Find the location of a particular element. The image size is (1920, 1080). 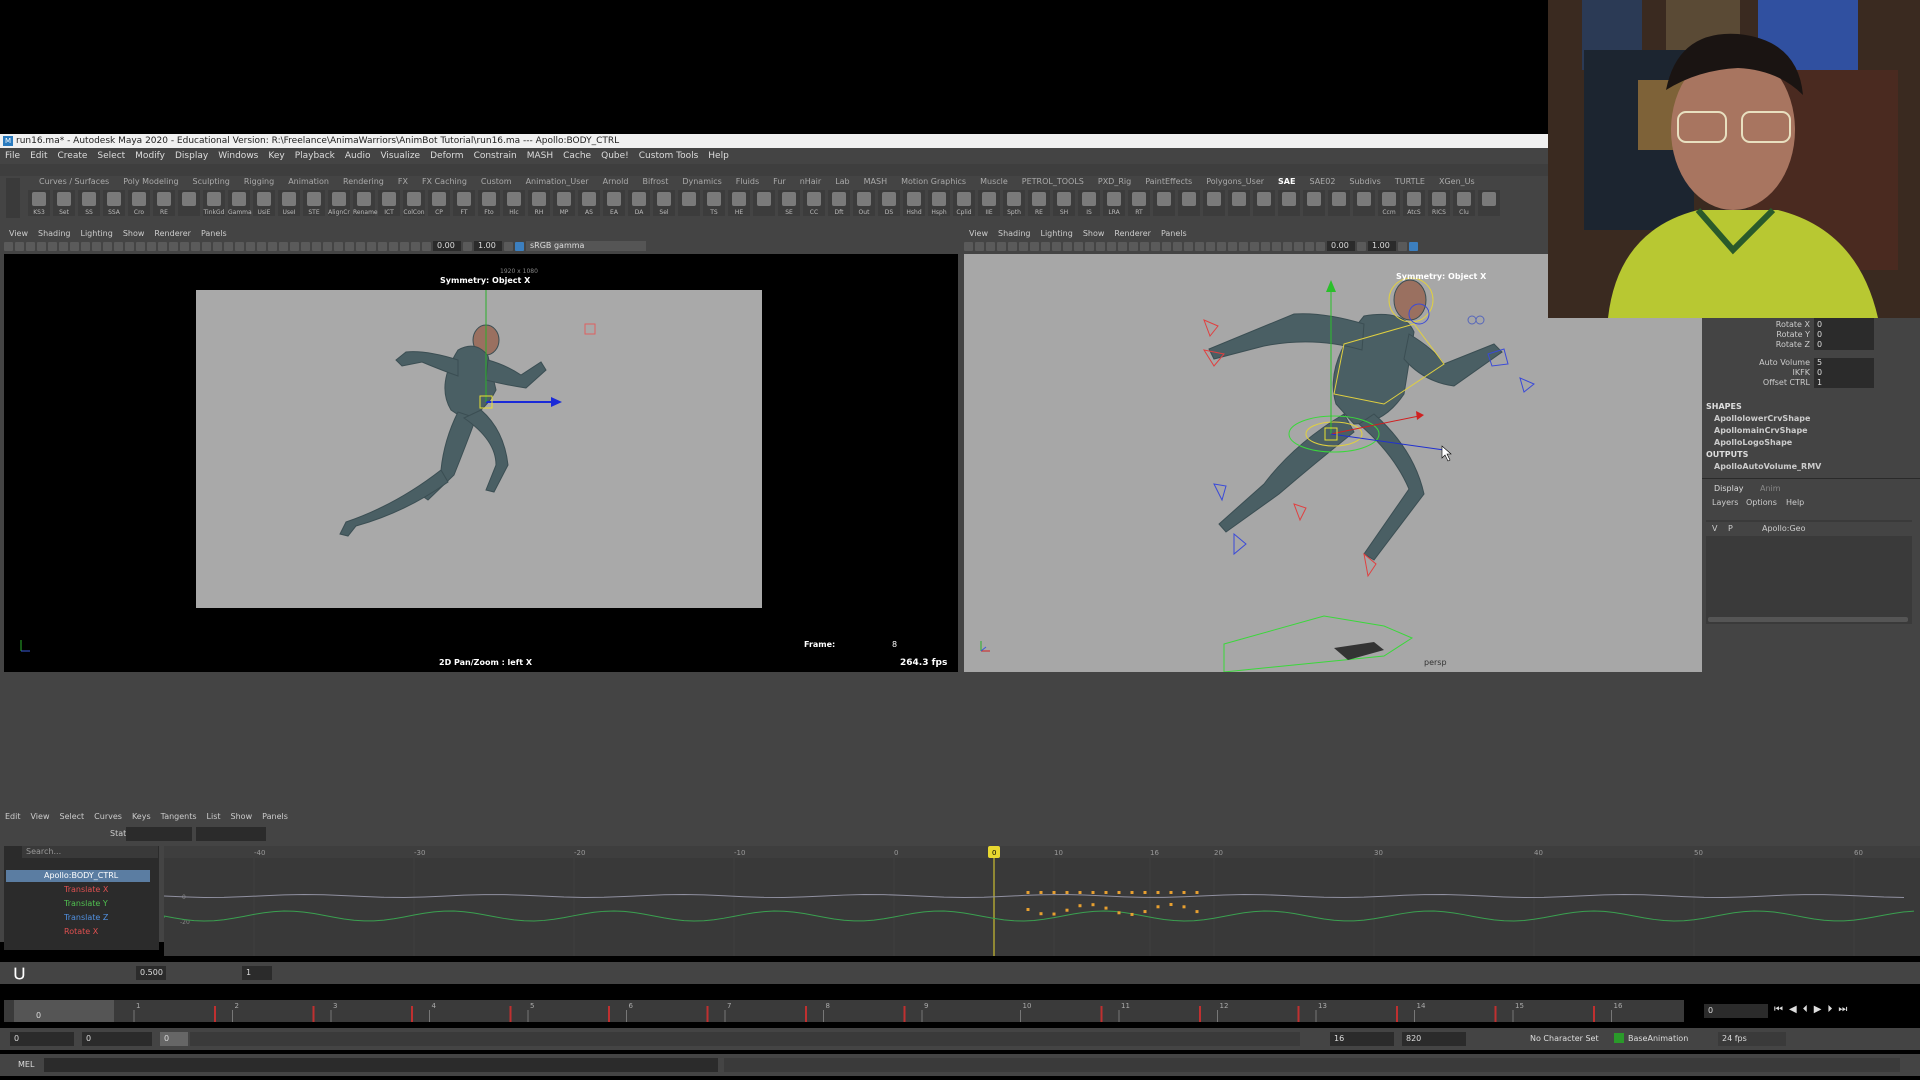

graph-view: -40 -30 -20 -10 0 10 16 20 30 40 50 60 0 0 -20 is located at coordinates (1041, 901).